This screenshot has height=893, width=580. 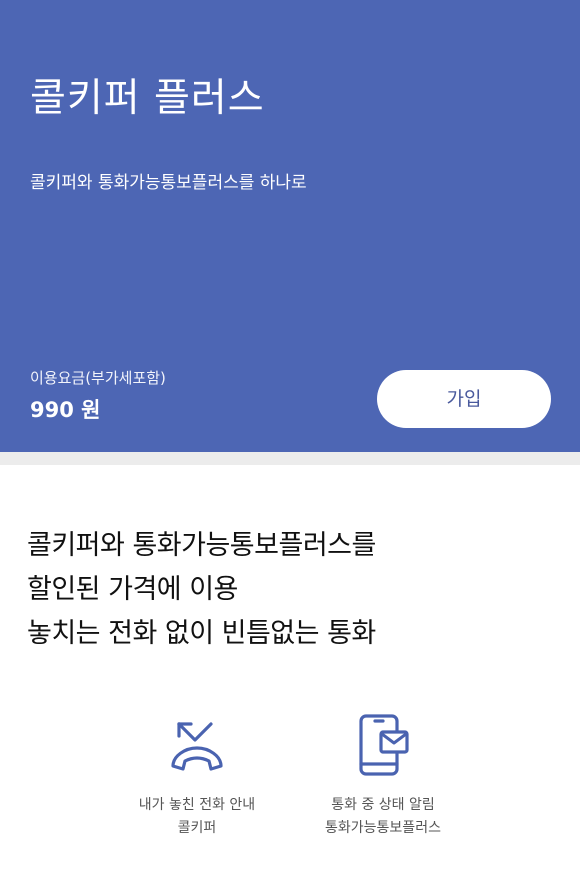 What do you see at coordinates (201, 545) in the screenshot?
I see `description-line: 콜키퍼와 통화가능통보플러스를` at bounding box center [201, 545].